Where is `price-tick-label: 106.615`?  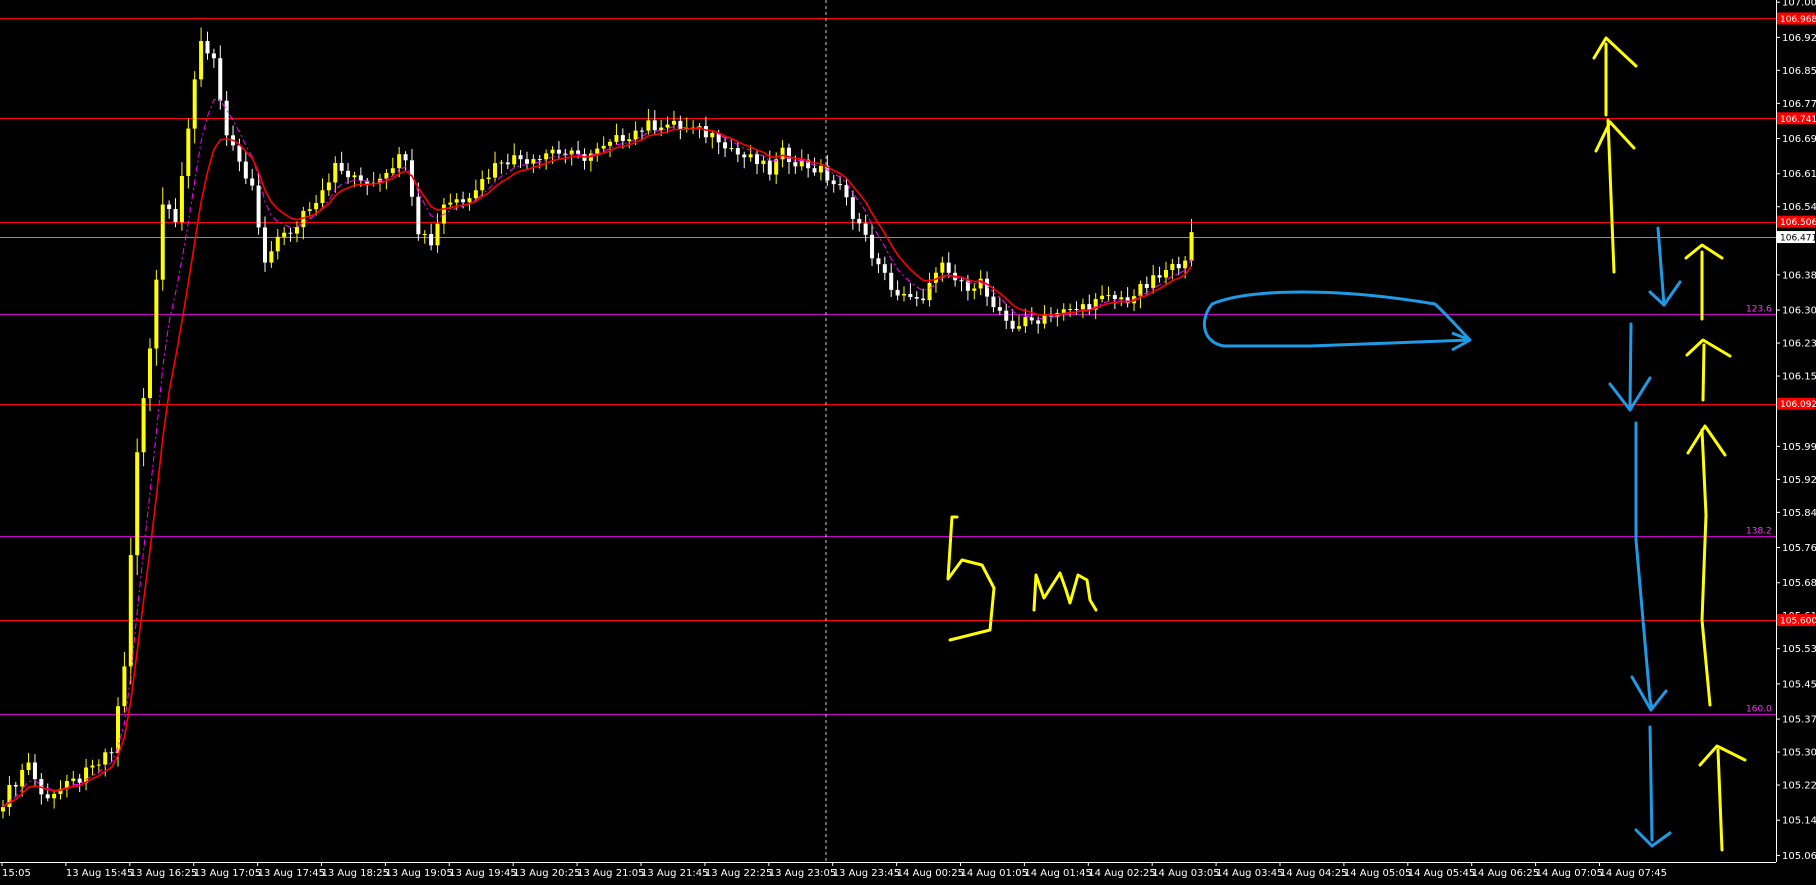
price-tick-label: 106.615 is located at coordinates (1799, 174).